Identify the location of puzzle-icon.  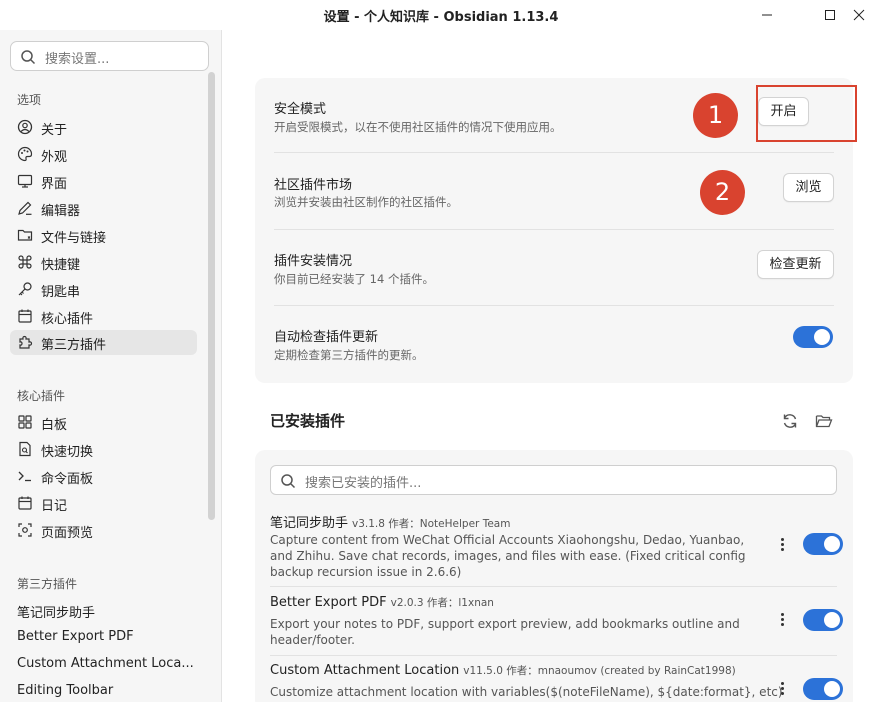
(26, 342).